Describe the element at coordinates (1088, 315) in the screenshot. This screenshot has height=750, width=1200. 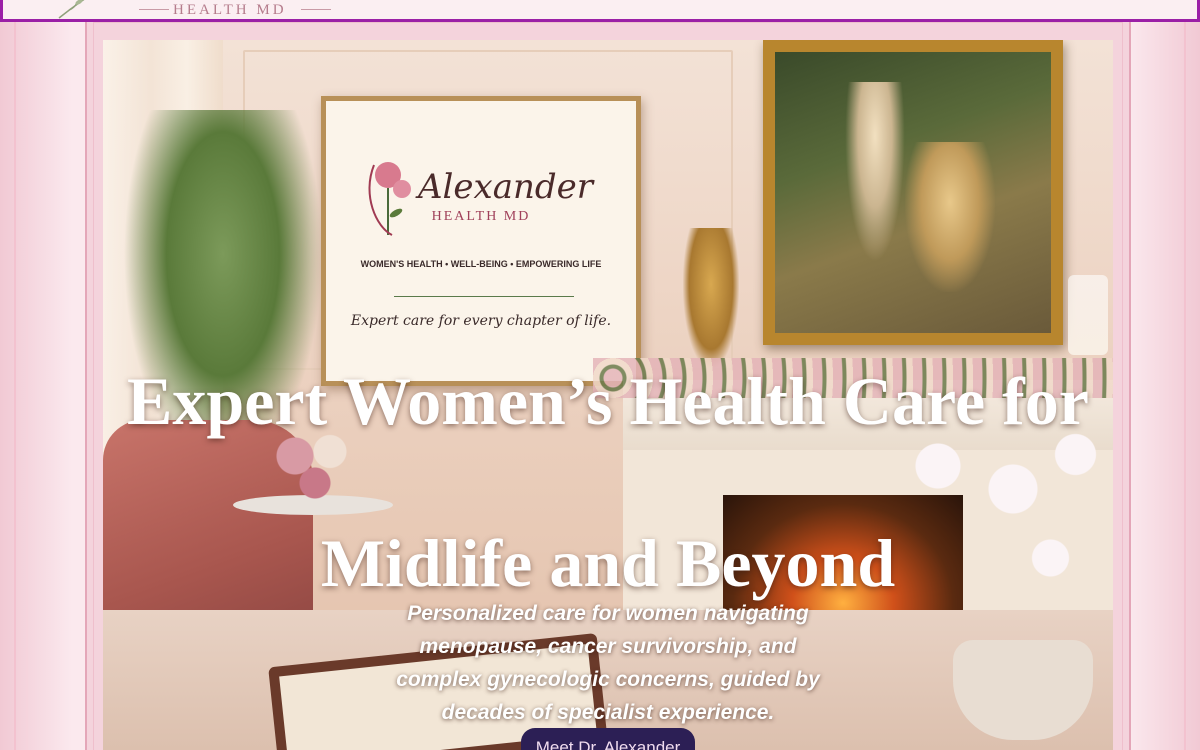
I see `candle` at that location.